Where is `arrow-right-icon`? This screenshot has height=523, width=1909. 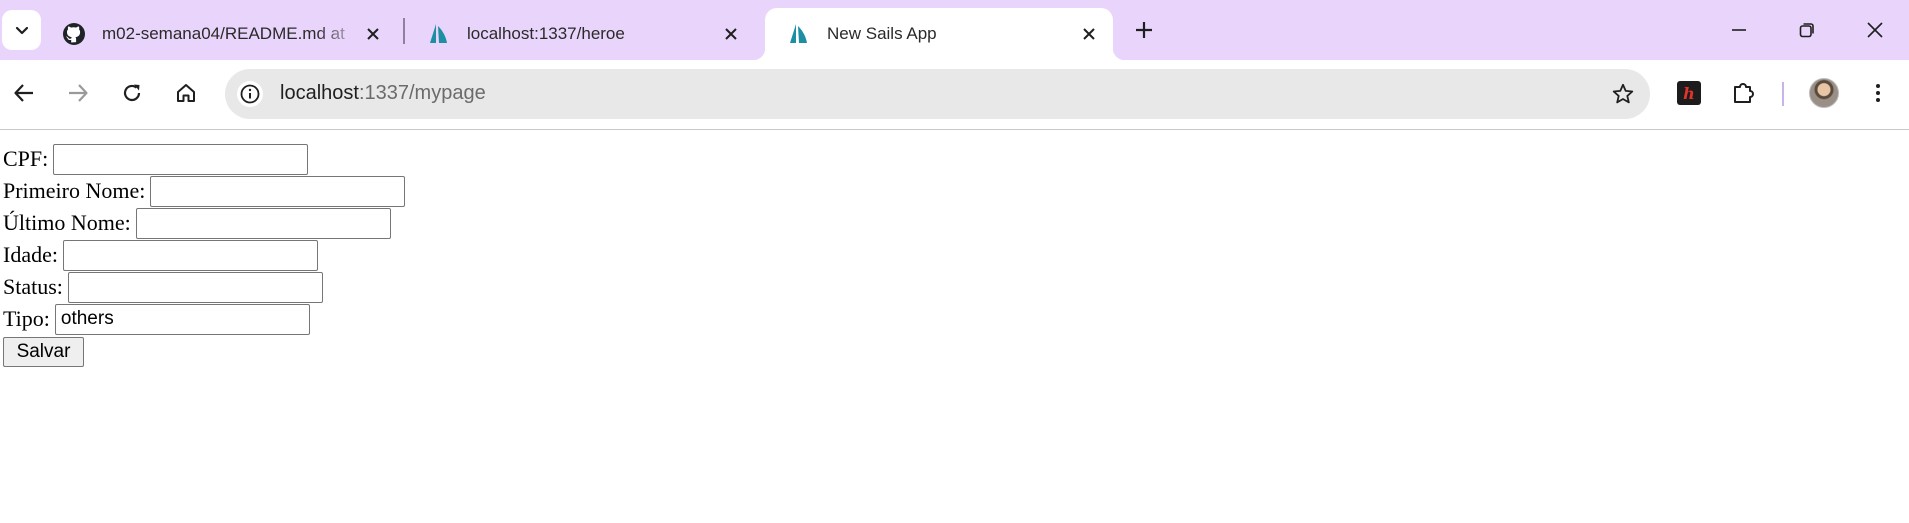
arrow-right-icon is located at coordinates (78, 93).